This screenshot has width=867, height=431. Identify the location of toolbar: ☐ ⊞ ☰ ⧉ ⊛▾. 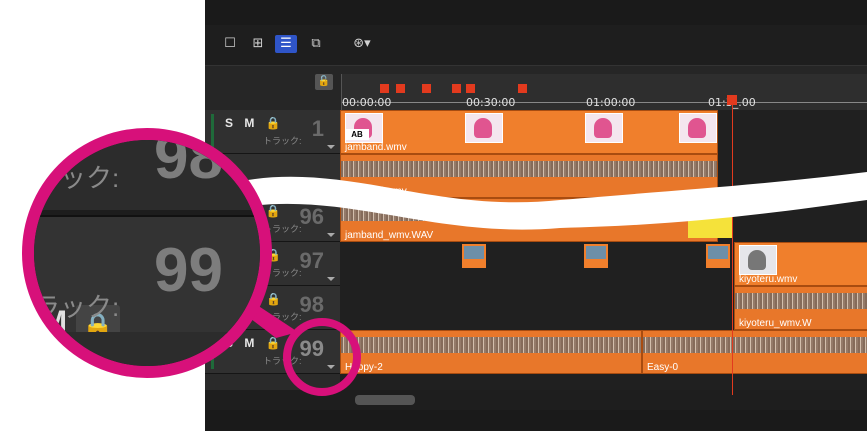
(536, 45).